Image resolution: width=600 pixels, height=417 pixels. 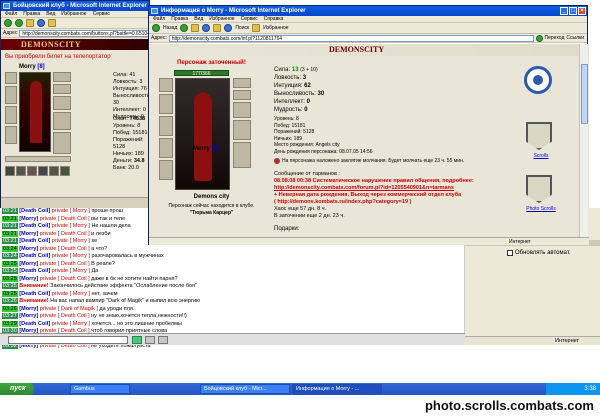 I want to click on clock: 3:38, so click(x=590, y=389).